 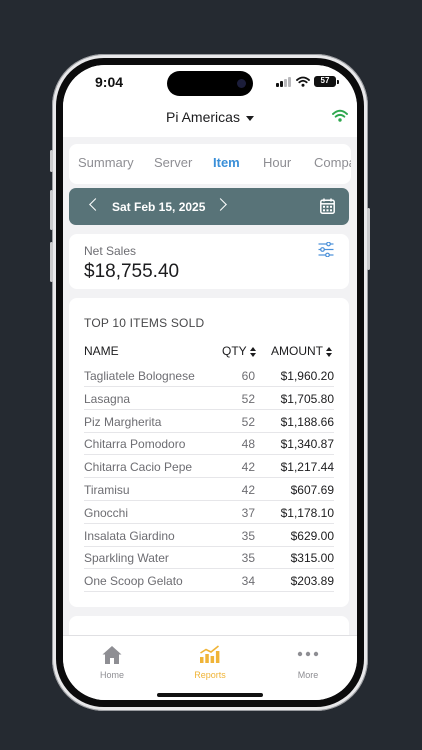 What do you see at coordinates (209, 421) in the screenshot?
I see `table-row: Piz Margherita 52 $1,188.66` at bounding box center [209, 421].